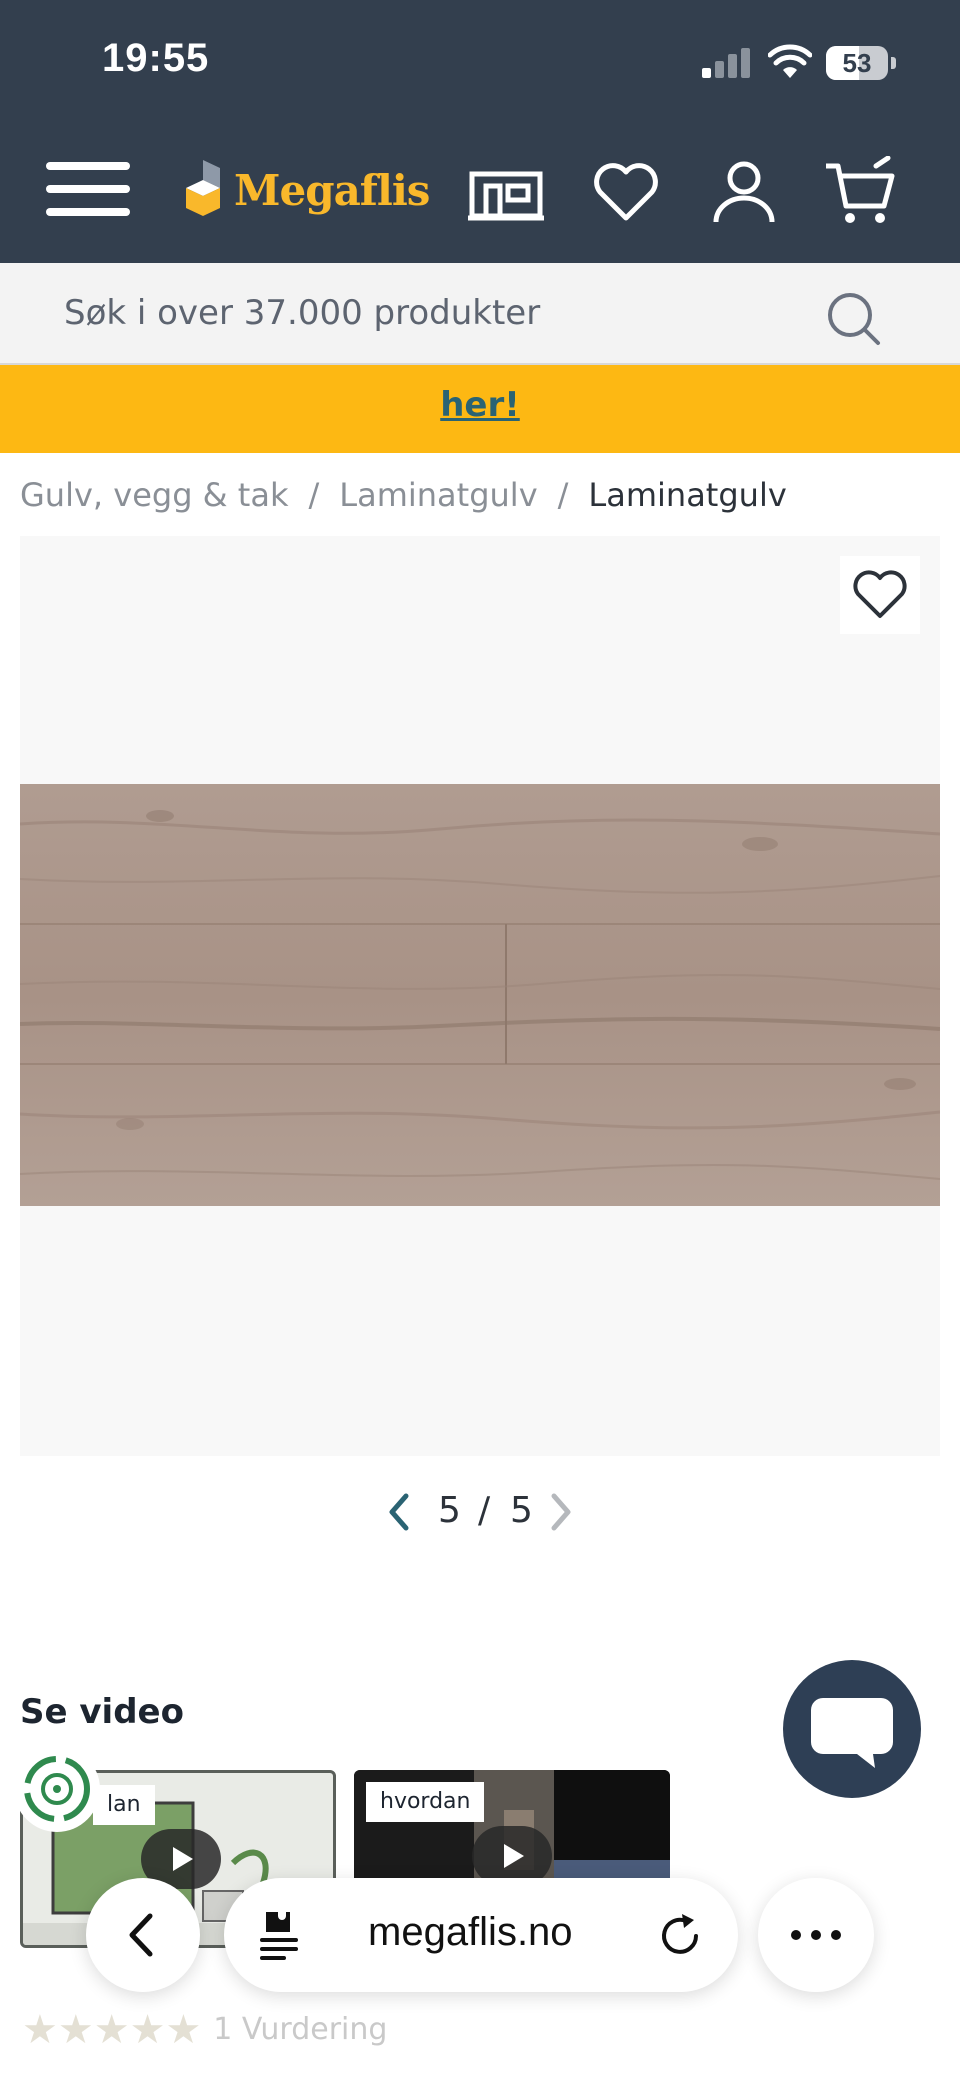  Describe the element at coordinates (154, 495) in the screenshot. I see `breadcrumb-item: Gulv, vegg & tak` at that location.